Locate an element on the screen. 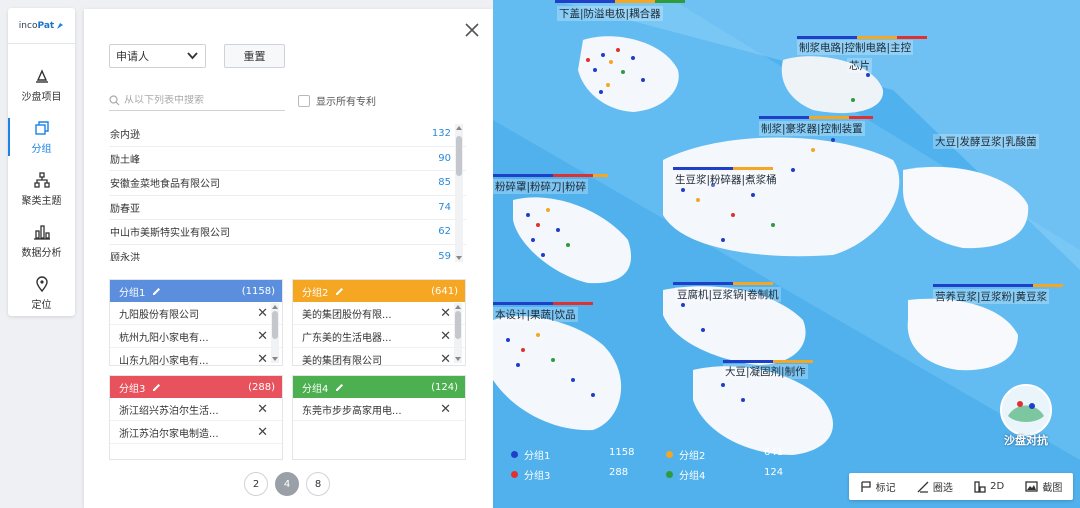 Image resolution: width=1080 pixels, height=508 pixels. sidebar-item-cluster: 聚类主题 is located at coordinates (41, 189).